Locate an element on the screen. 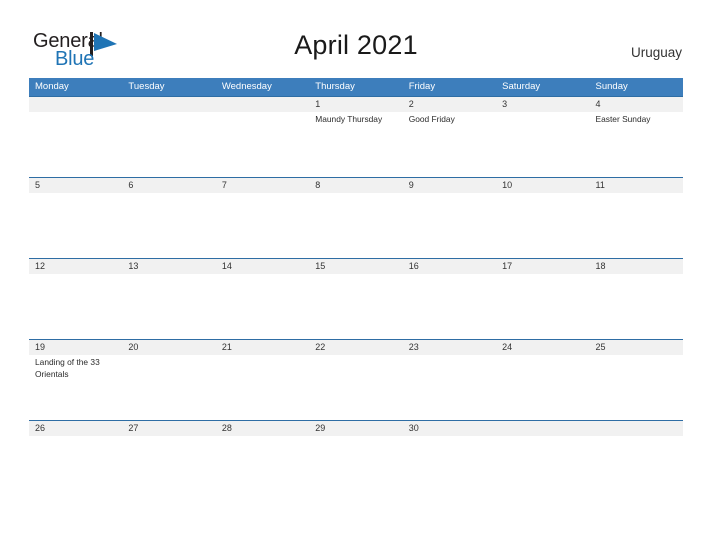 This screenshot has height=550, width=712. day-number: 29 is located at coordinates (355, 428).